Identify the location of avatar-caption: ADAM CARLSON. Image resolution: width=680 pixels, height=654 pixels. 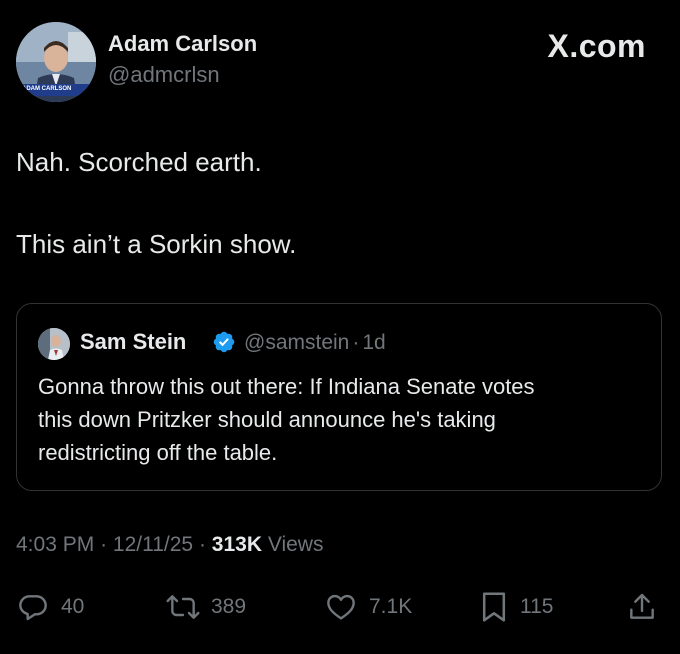
(47, 89).